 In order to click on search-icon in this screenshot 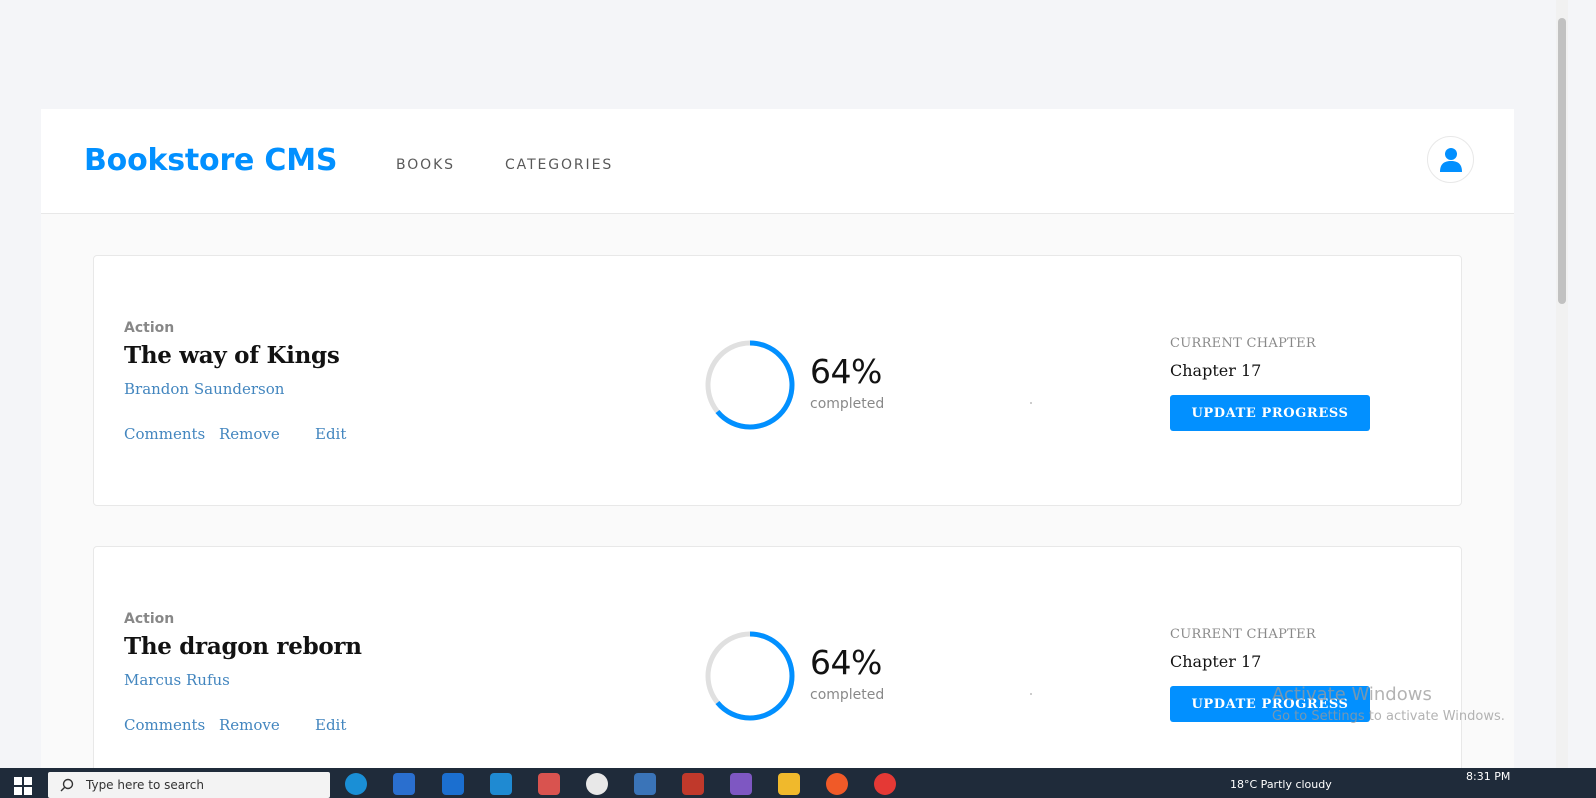, I will do `click(67, 785)`.